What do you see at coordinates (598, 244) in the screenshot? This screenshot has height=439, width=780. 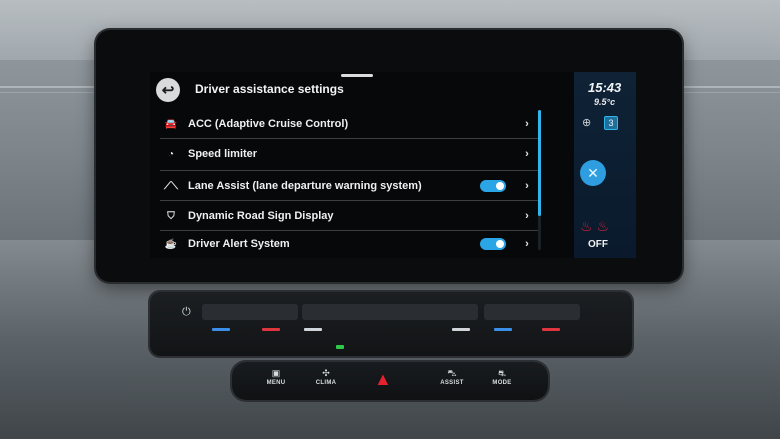 I see `seat-heat-status: OFF` at bounding box center [598, 244].